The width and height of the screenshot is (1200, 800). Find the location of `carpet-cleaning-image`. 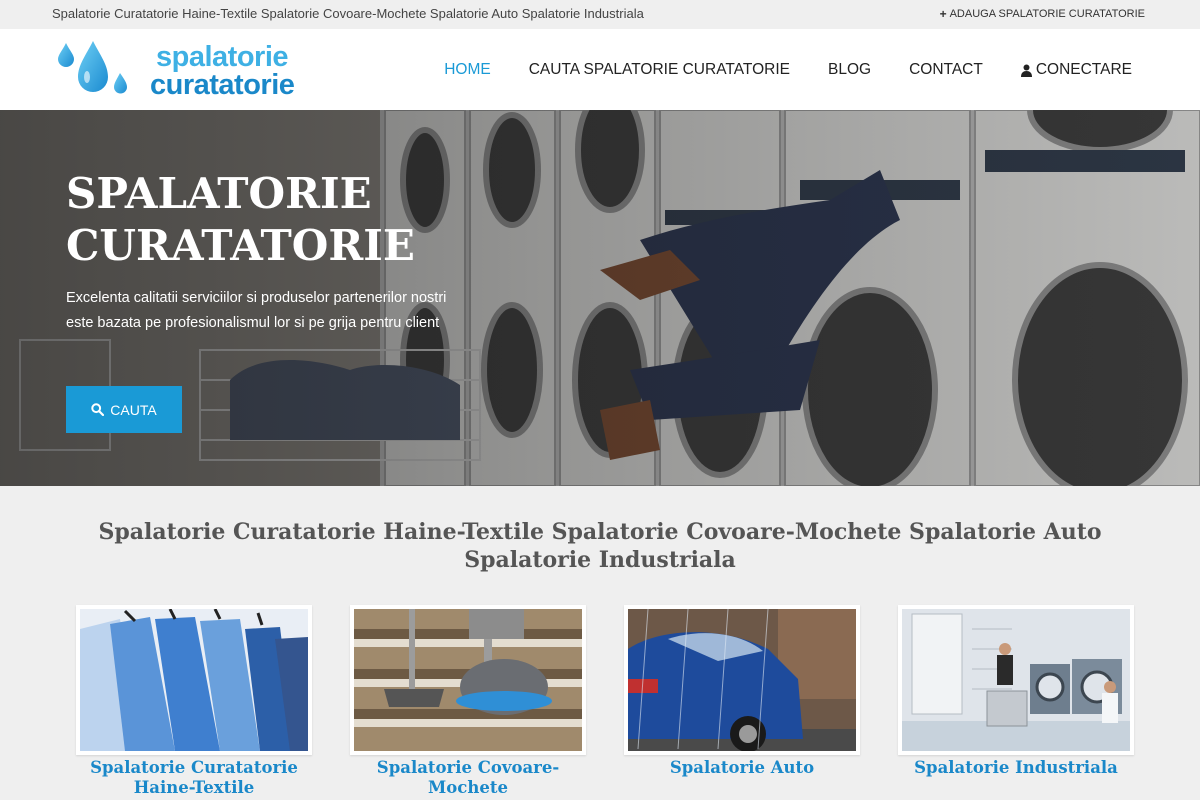

carpet-cleaning-image is located at coordinates (468, 680).